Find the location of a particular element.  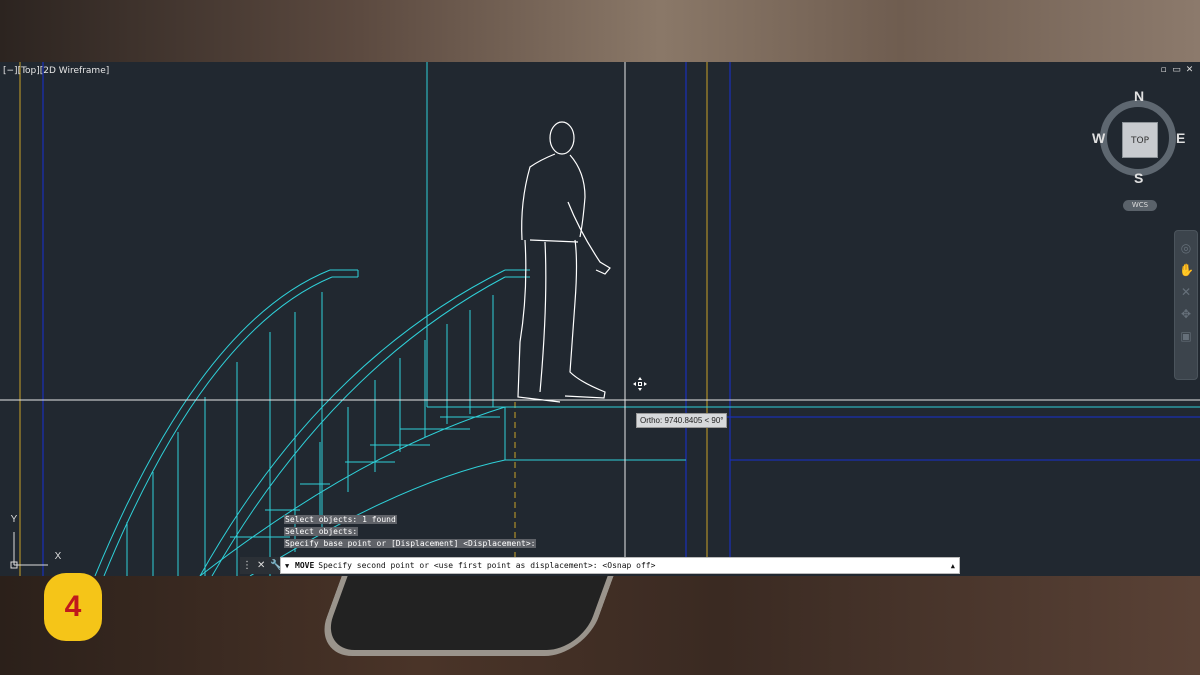

viewcube-top-face: TOP is located at coordinates (1140, 140).